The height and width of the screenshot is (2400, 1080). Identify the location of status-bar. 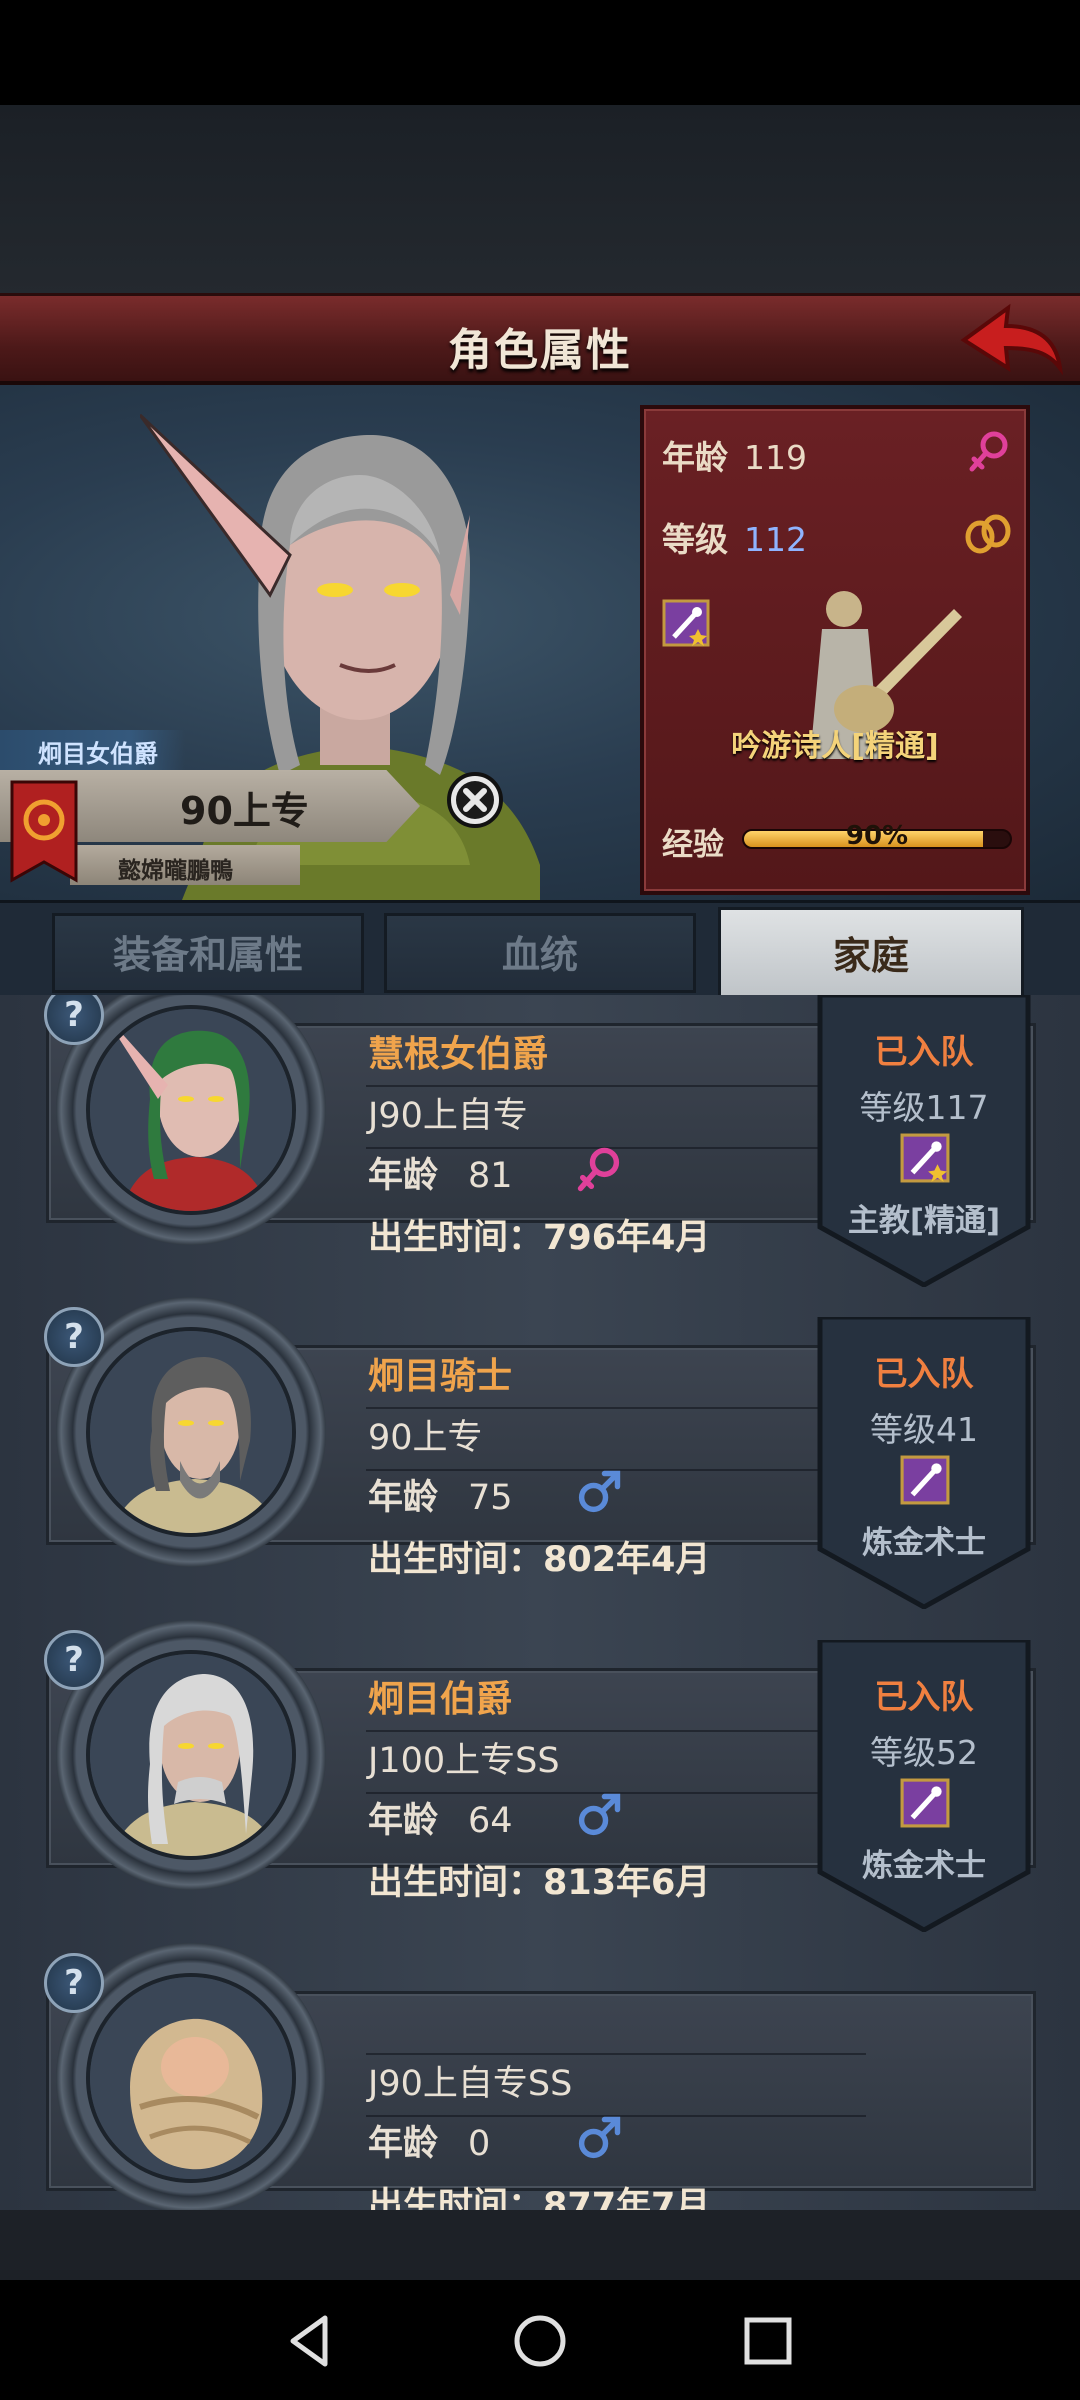
(540, 52).